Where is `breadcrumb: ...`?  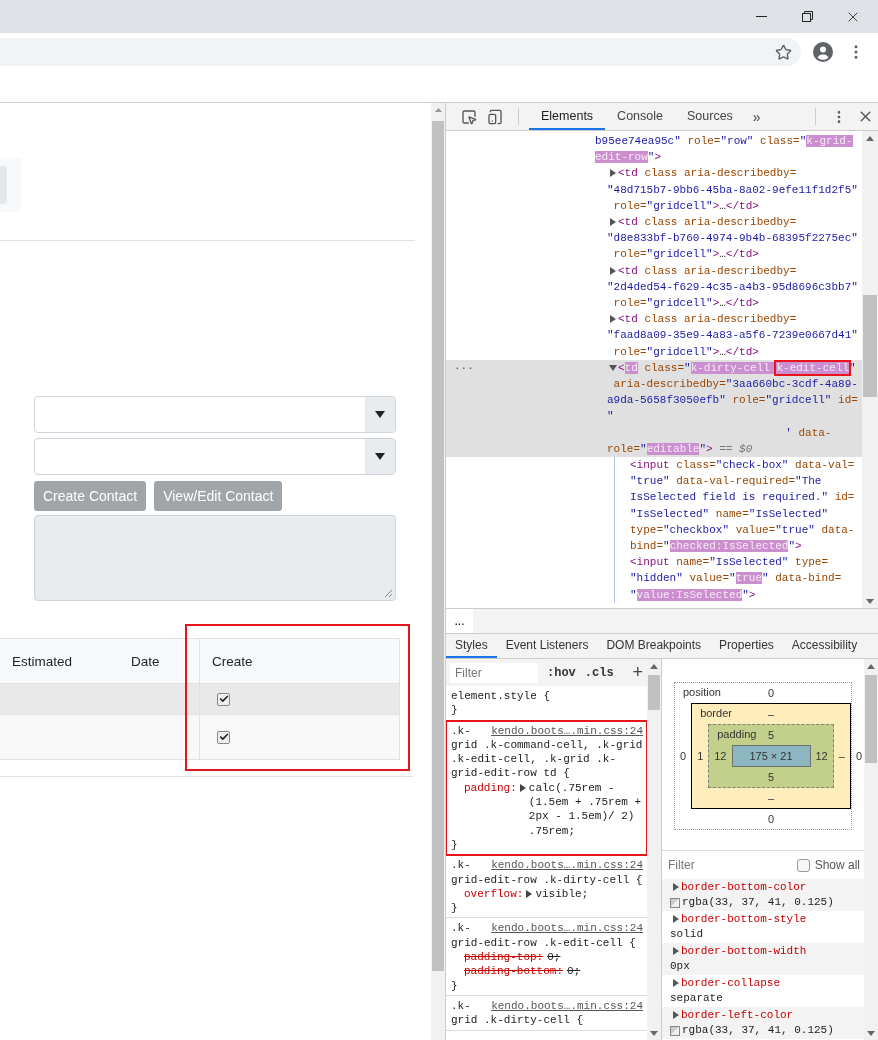
breadcrumb: ... is located at coordinates (459, 621).